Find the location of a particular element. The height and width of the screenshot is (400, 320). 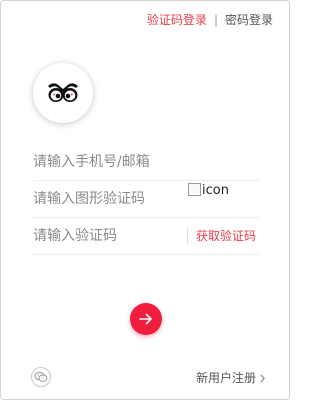

arrow-right-icon is located at coordinates (145, 319).